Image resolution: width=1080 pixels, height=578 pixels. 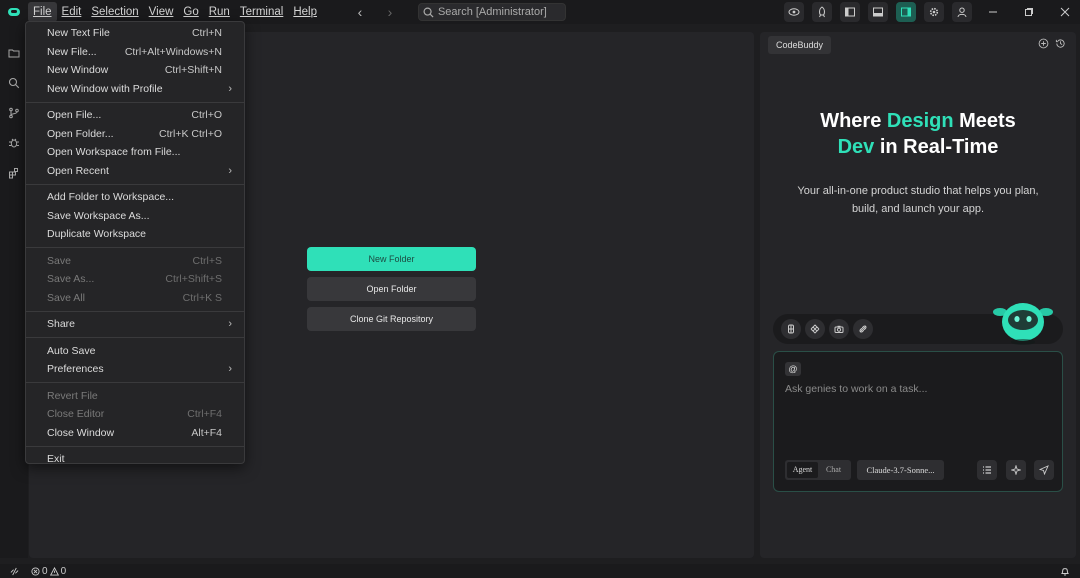 I want to click on new-chat-icon, so click(x=1043, y=43).